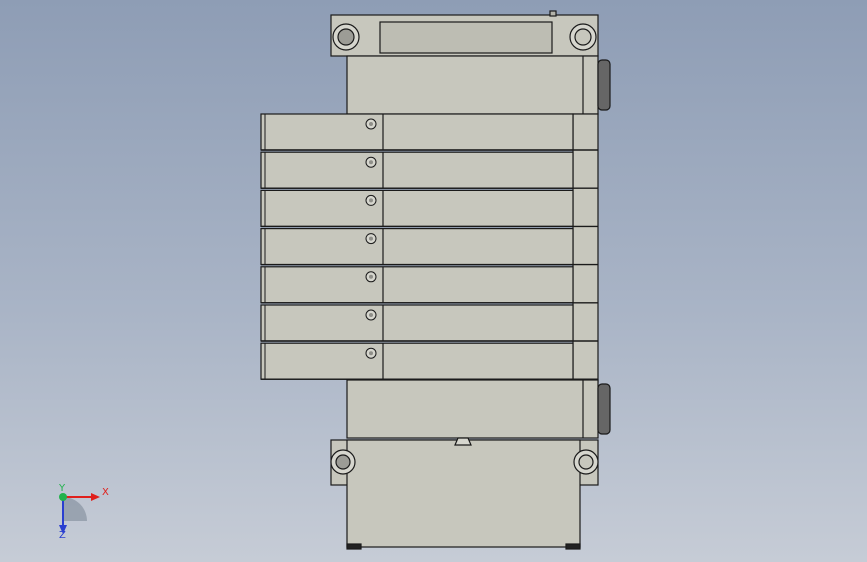  I want to click on y-axis-label: Y, so click(62, 488).